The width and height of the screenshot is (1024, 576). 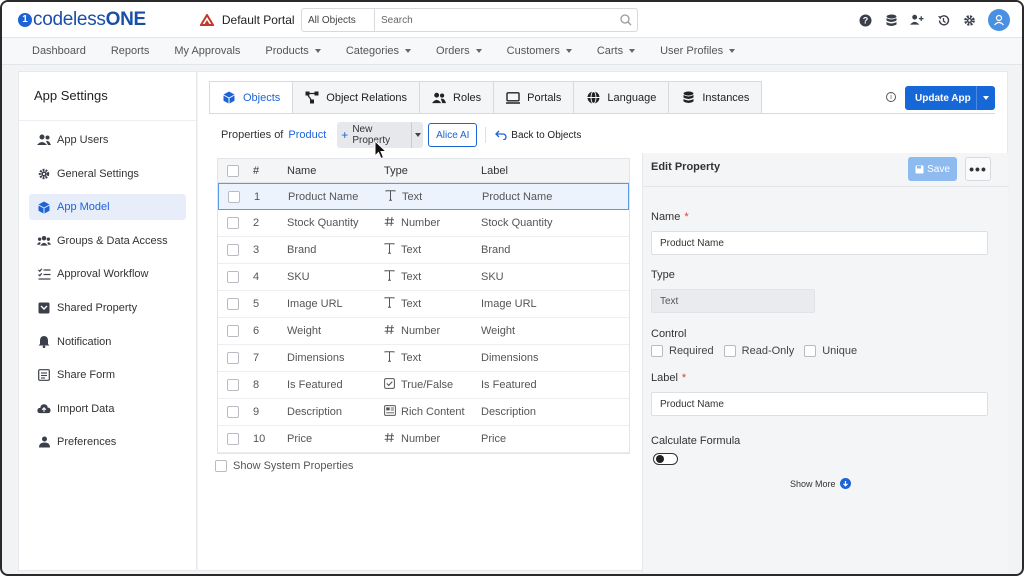 I want to click on table-row: 6 Weight Number Weight, so click(x=423, y=331).